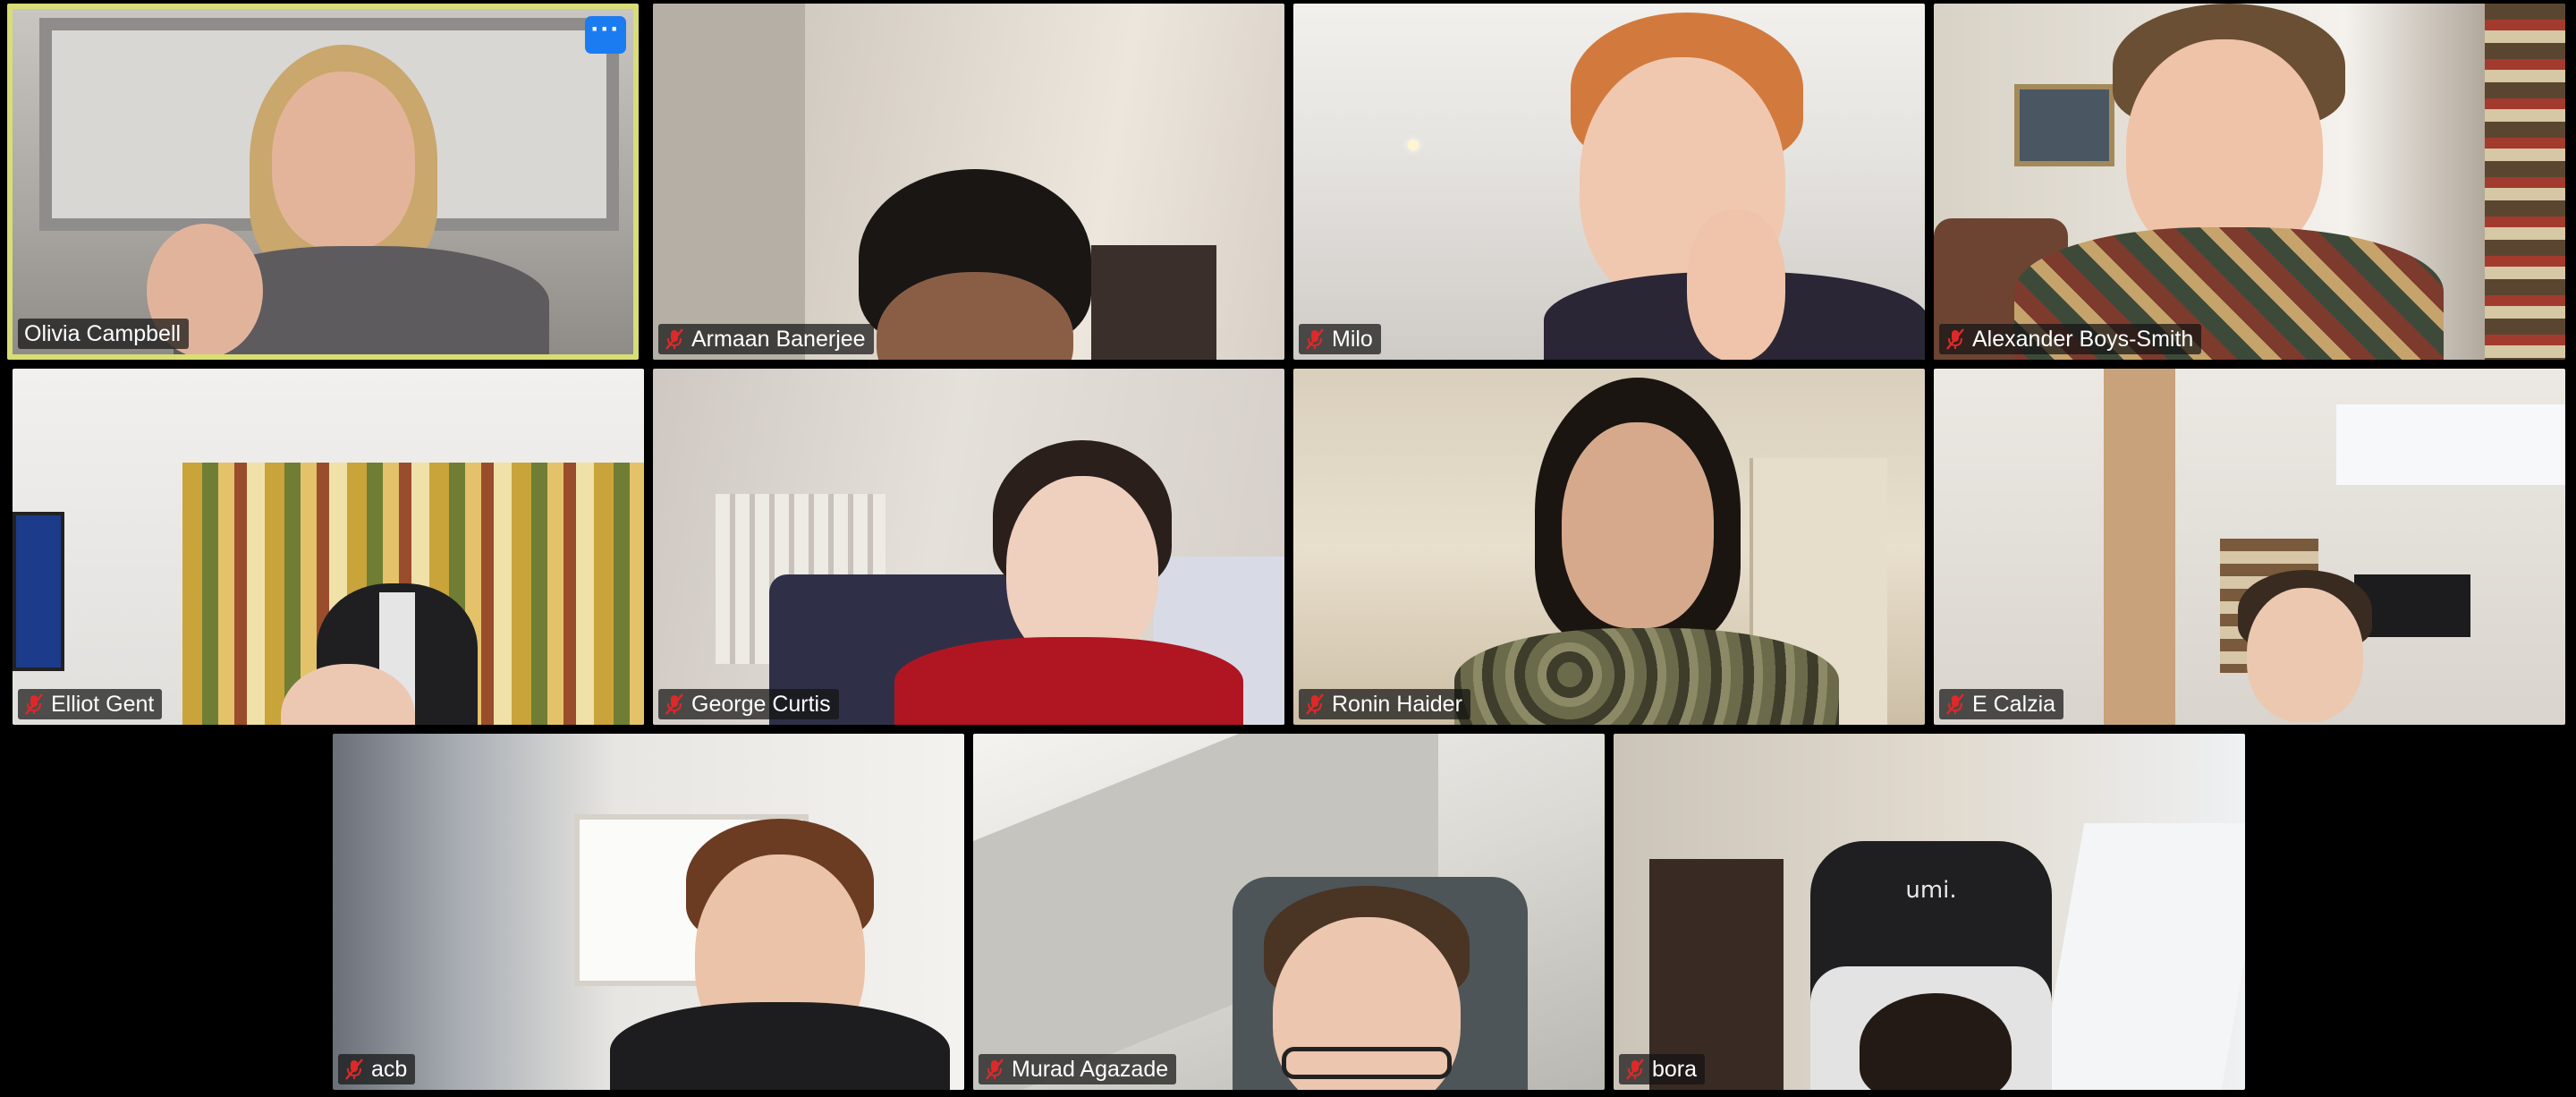 The height and width of the screenshot is (1097, 2576). Describe the element at coordinates (778, 339) in the screenshot. I see `participant-name: Armaan Banerjee` at that location.